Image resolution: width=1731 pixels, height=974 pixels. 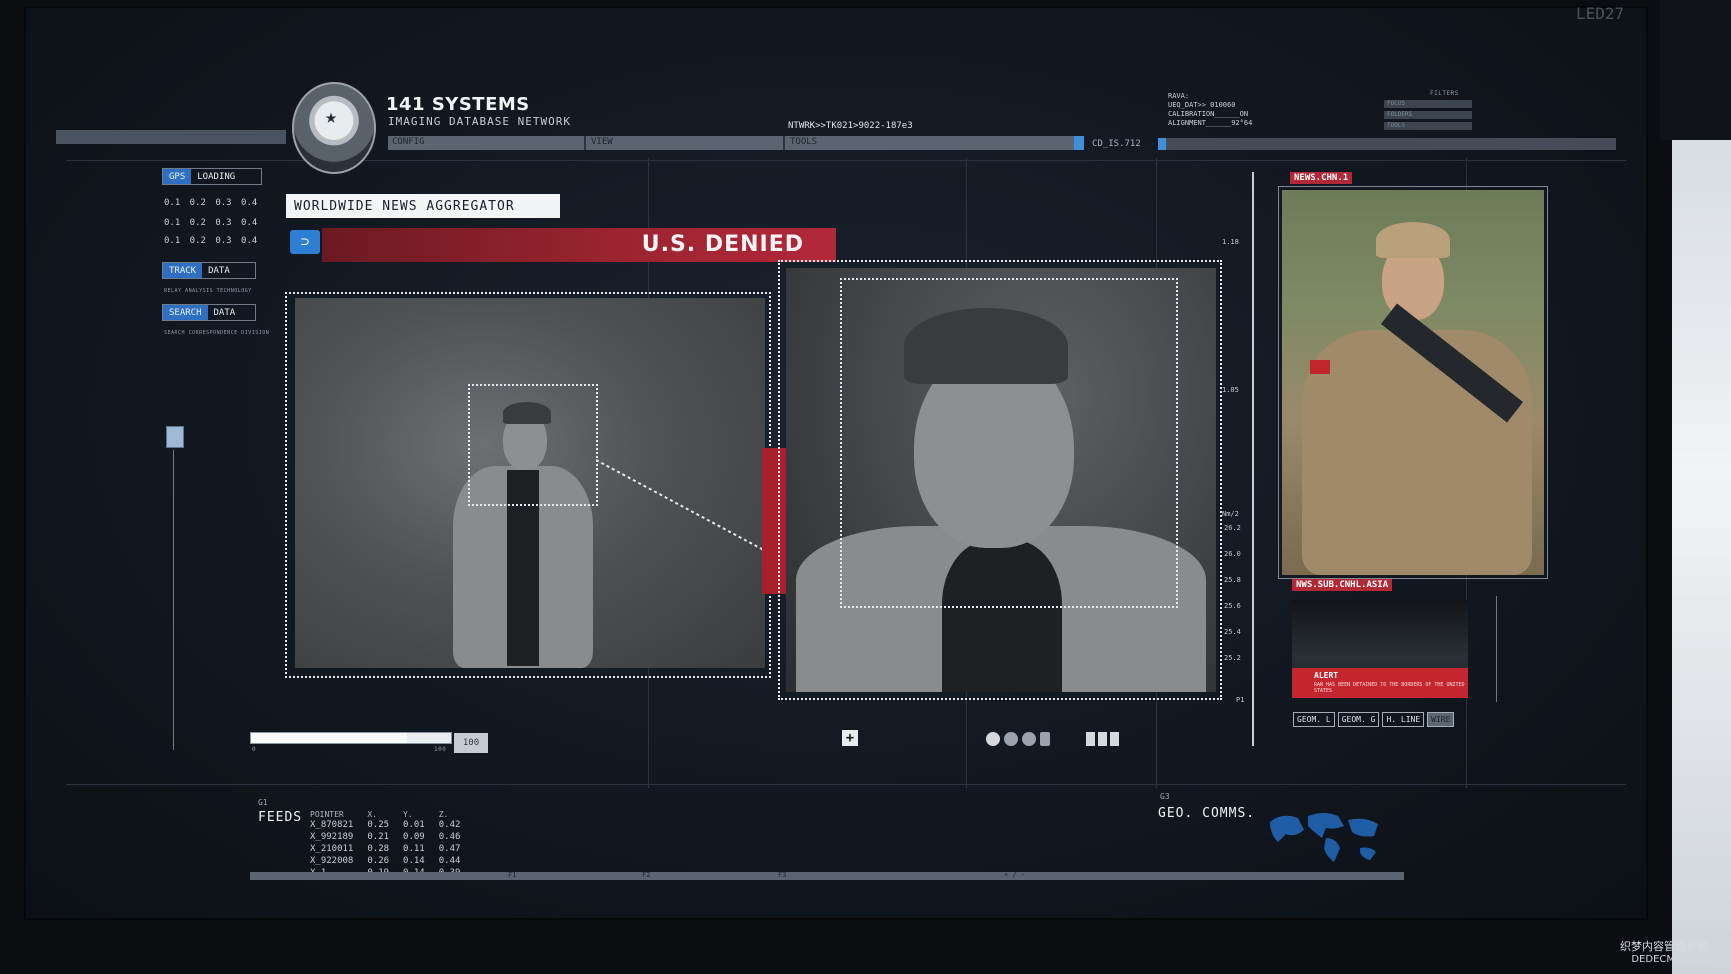 What do you see at coordinates (332, 825) in the screenshot?
I see `cell: X_870821` at bounding box center [332, 825].